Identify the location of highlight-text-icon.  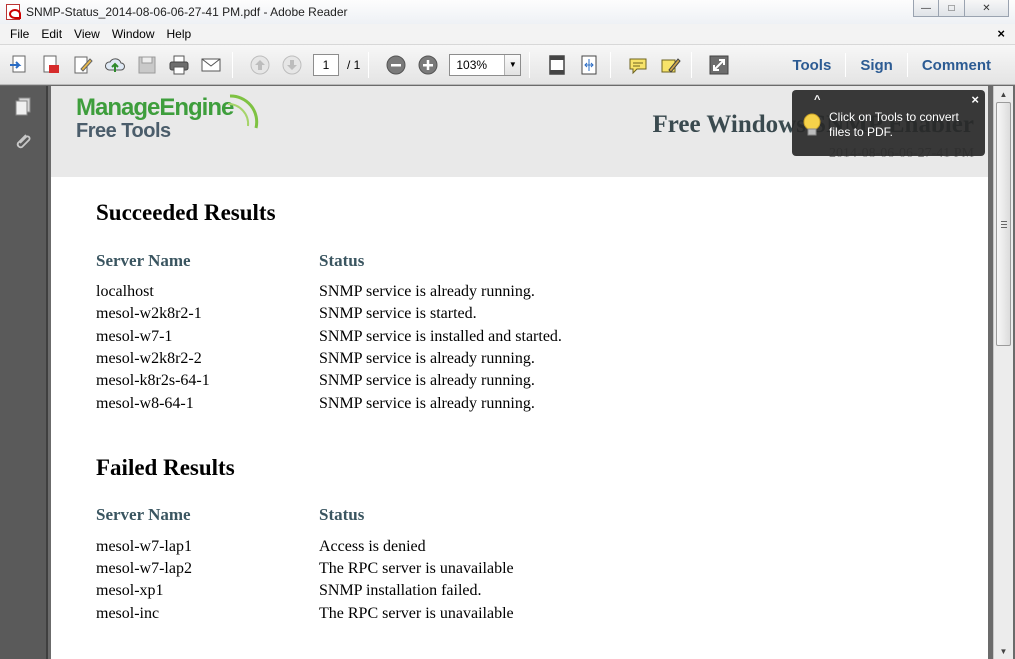
(670, 65).